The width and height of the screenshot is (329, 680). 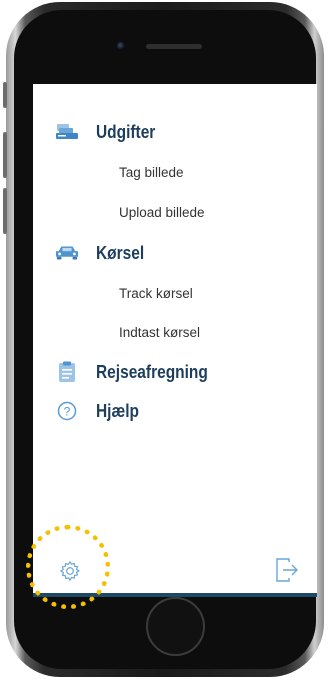 What do you see at coordinates (121, 46) in the screenshot?
I see `front-camera` at bounding box center [121, 46].